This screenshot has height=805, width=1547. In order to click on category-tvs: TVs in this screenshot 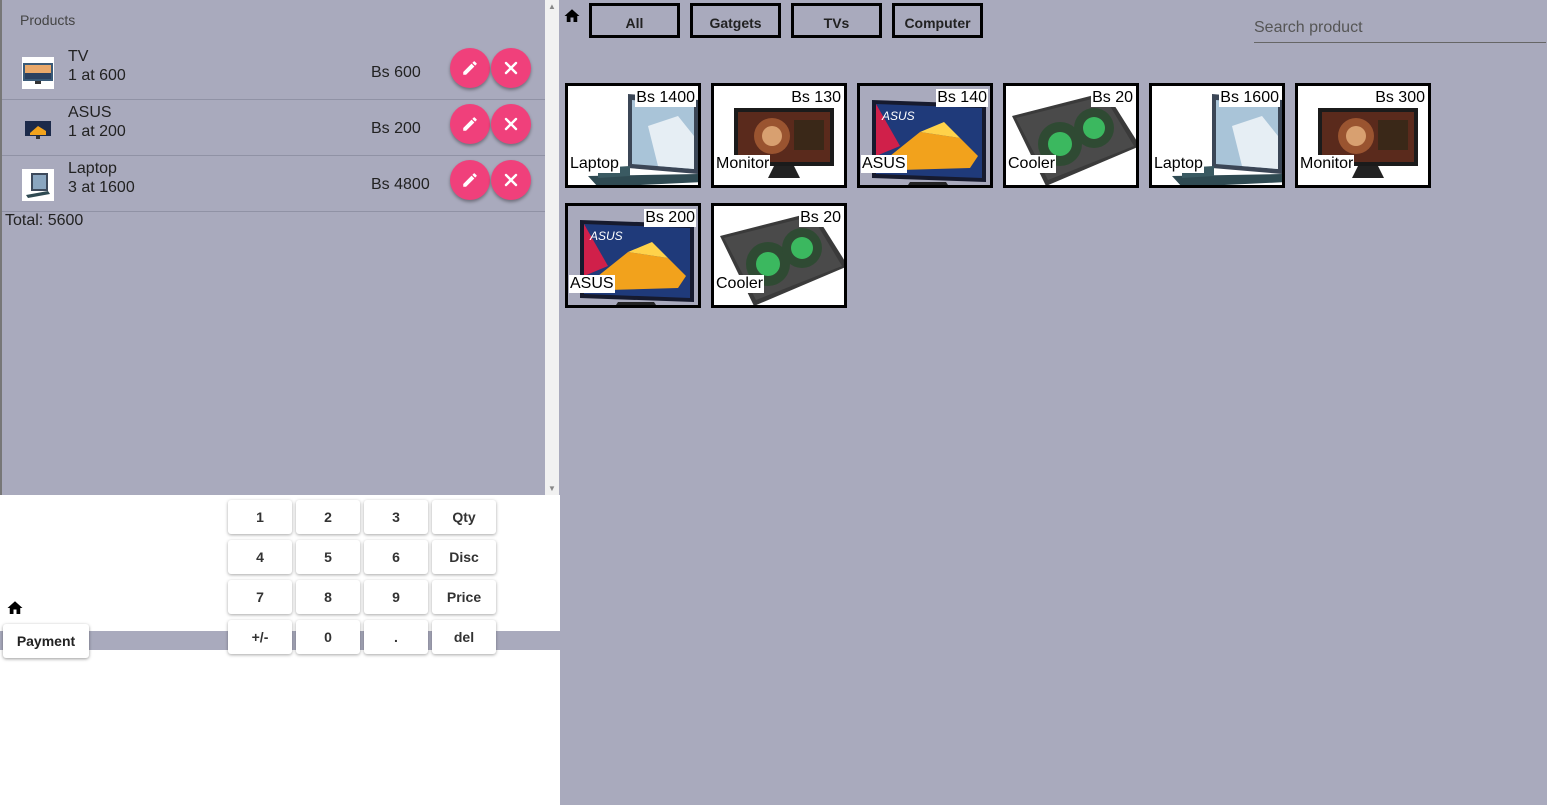, I will do `click(836, 20)`.